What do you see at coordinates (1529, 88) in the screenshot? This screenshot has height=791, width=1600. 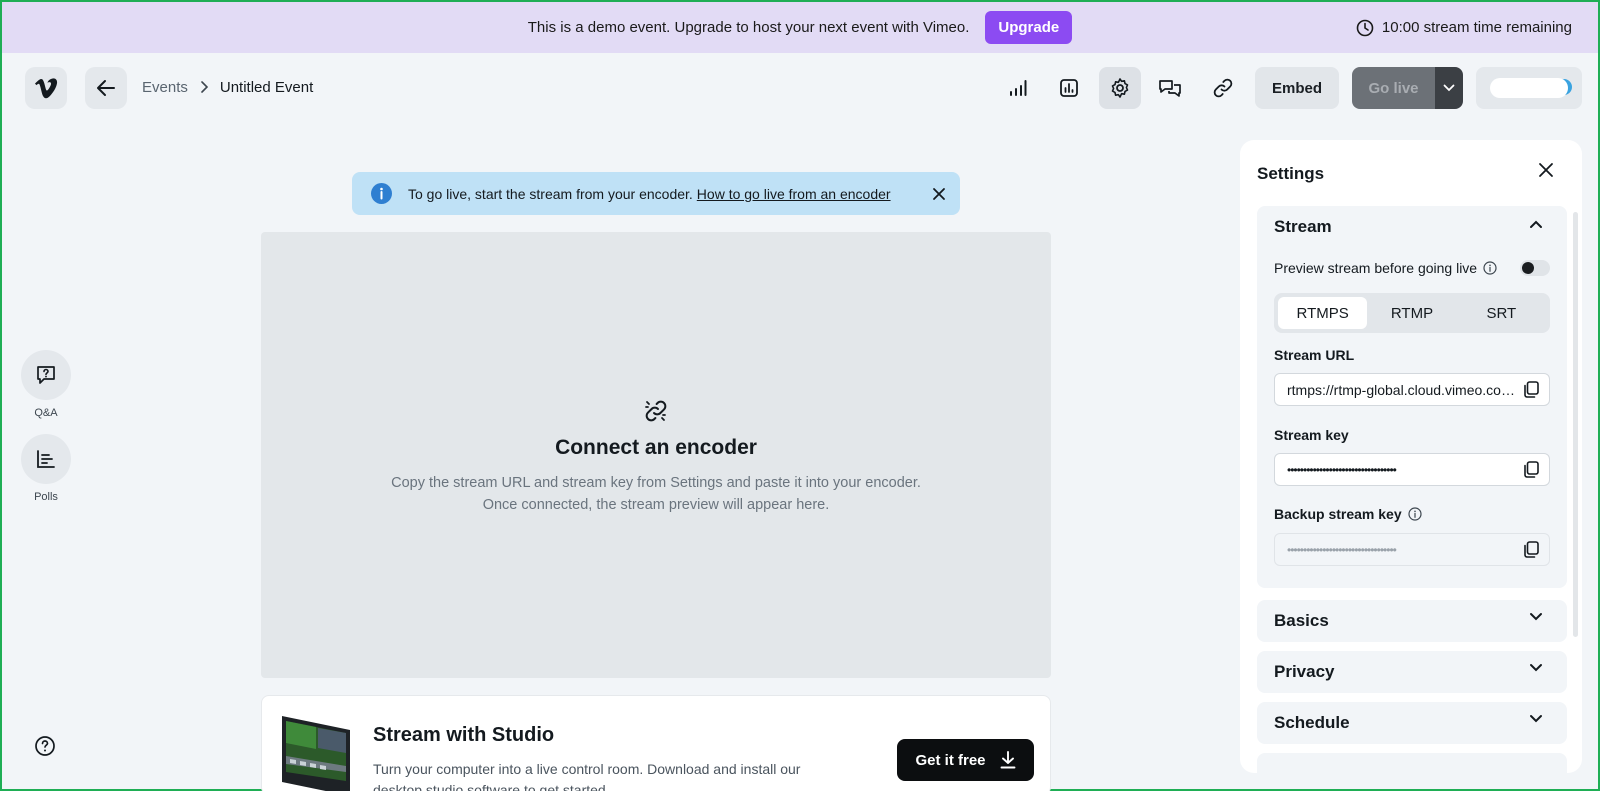 I see `account-menu-button` at bounding box center [1529, 88].